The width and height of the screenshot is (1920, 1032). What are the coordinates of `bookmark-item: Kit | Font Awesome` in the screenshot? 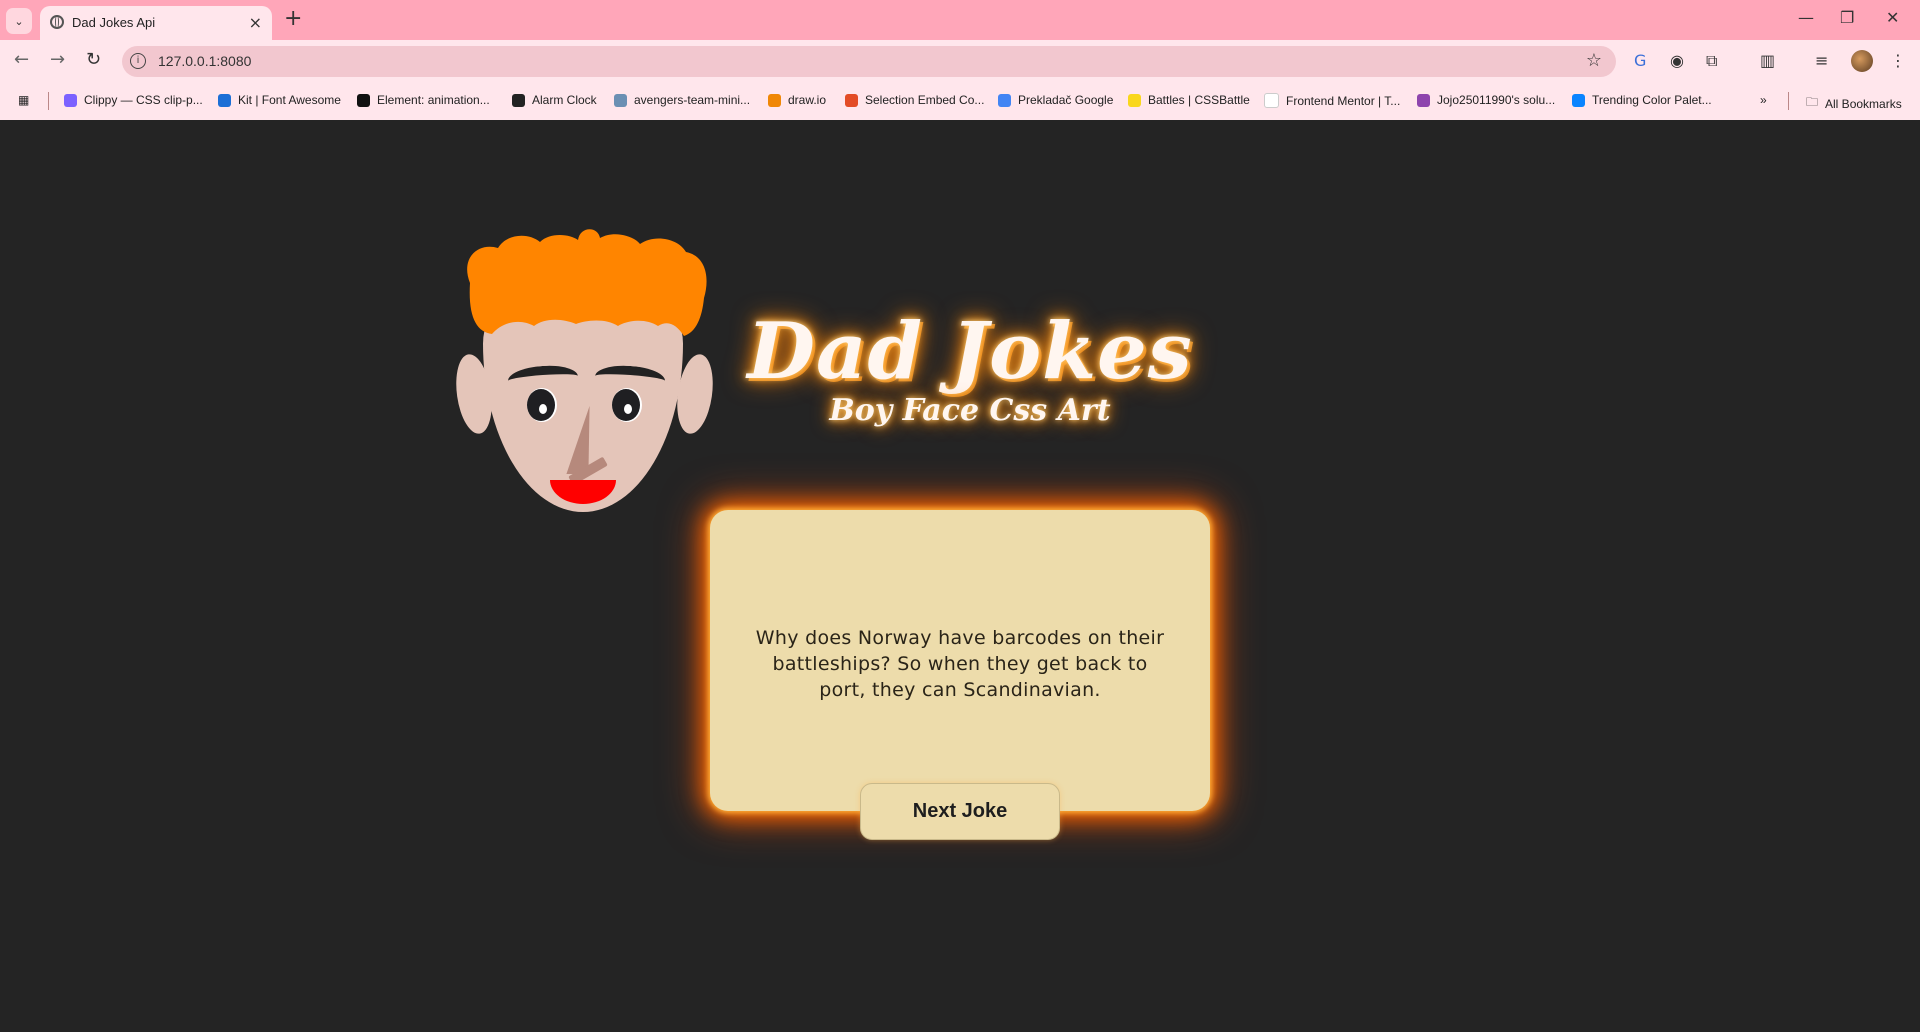 It's located at (279, 100).